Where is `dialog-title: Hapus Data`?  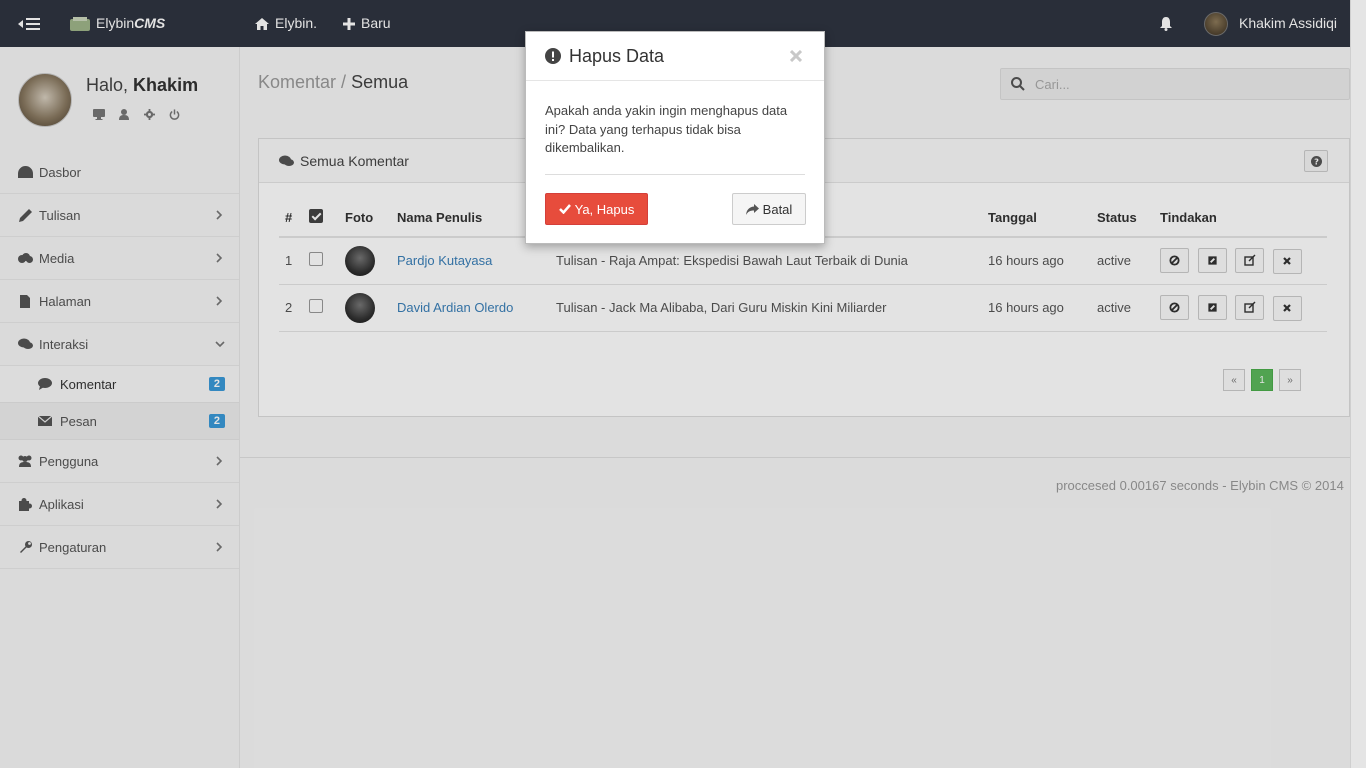
dialog-title: Hapus Data is located at coordinates (617, 55).